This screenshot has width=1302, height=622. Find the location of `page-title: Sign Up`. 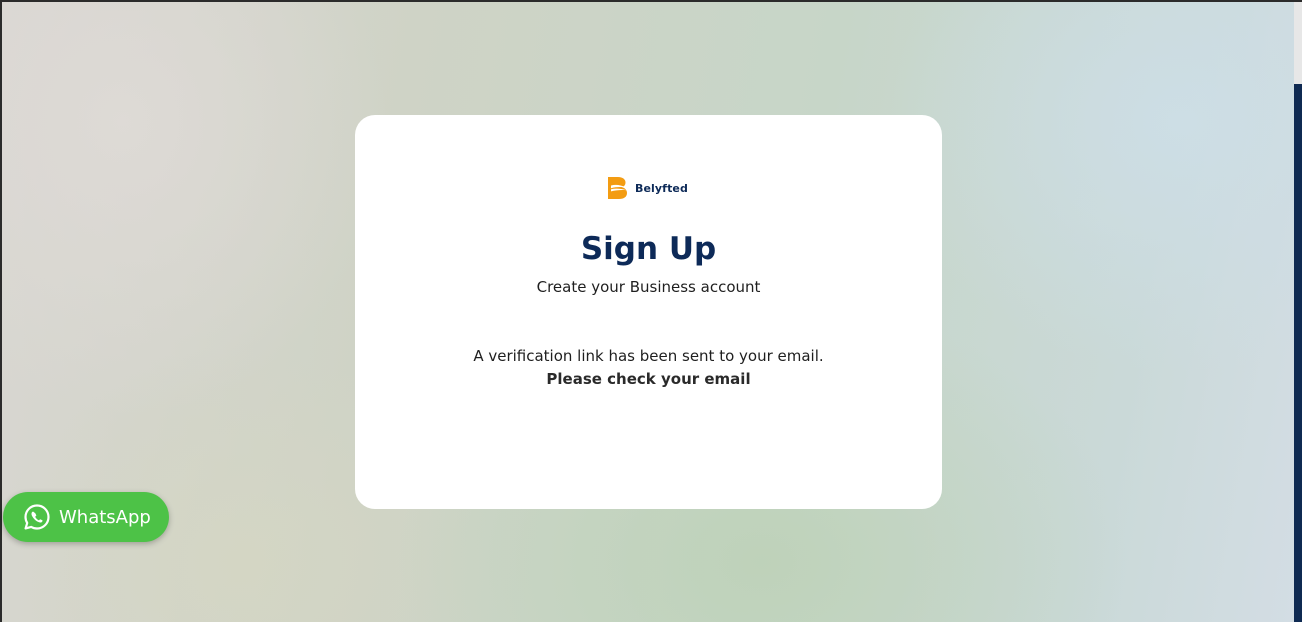

page-title: Sign Up is located at coordinates (648, 249).